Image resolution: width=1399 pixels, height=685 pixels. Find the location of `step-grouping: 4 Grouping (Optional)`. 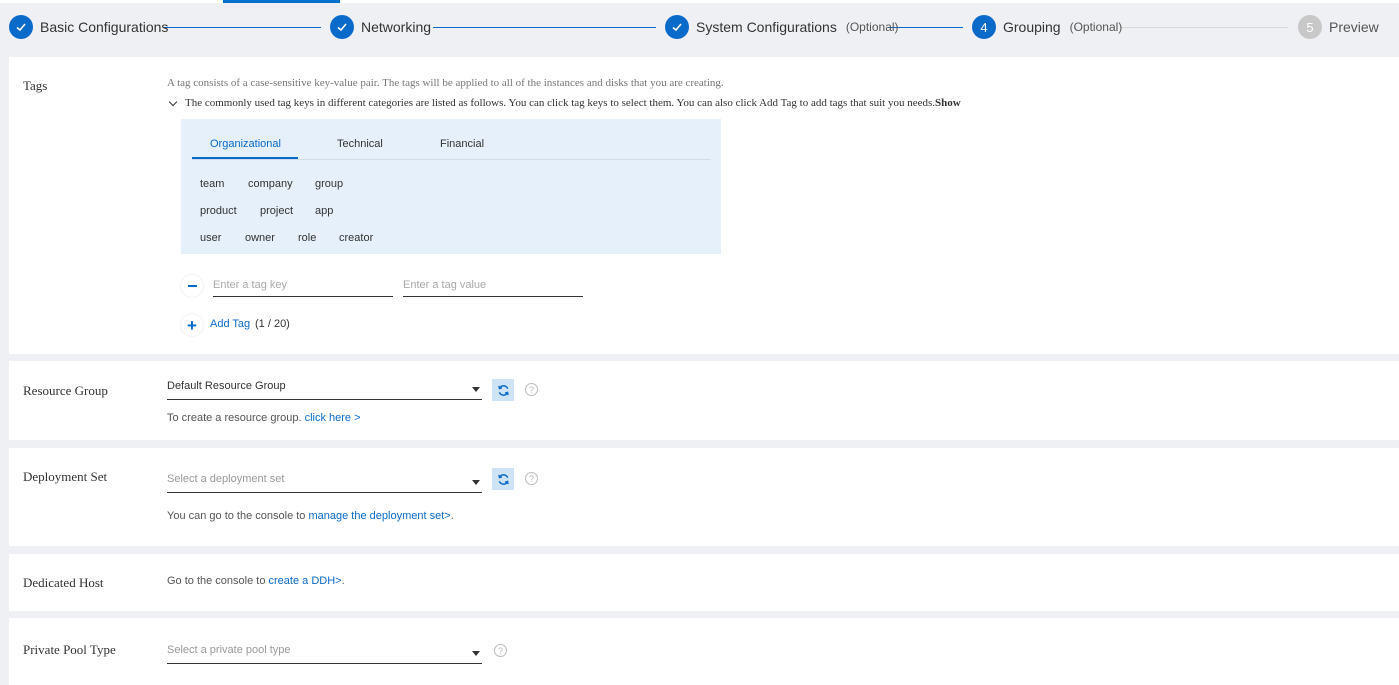

step-grouping: 4 Grouping (Optional) is located at coordinates (1047, 27).